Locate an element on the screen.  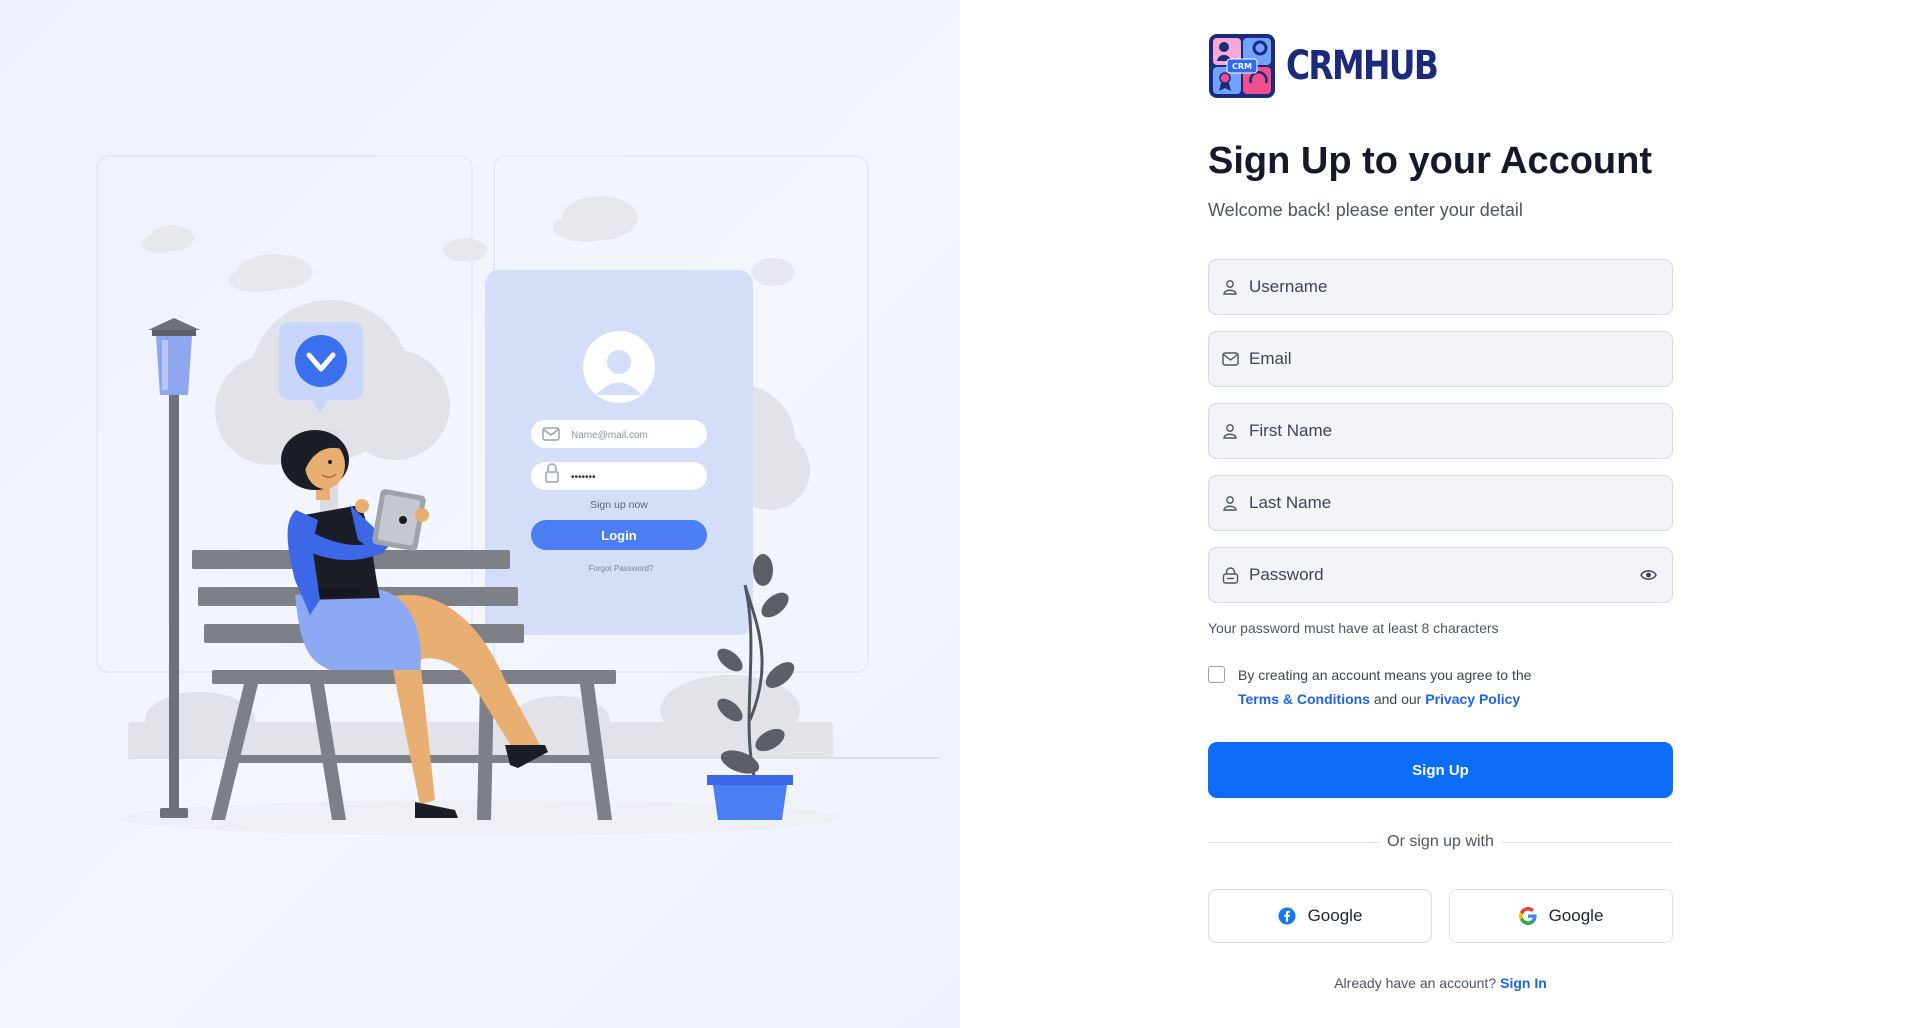
email-field is located at coordinates (1440, 359).